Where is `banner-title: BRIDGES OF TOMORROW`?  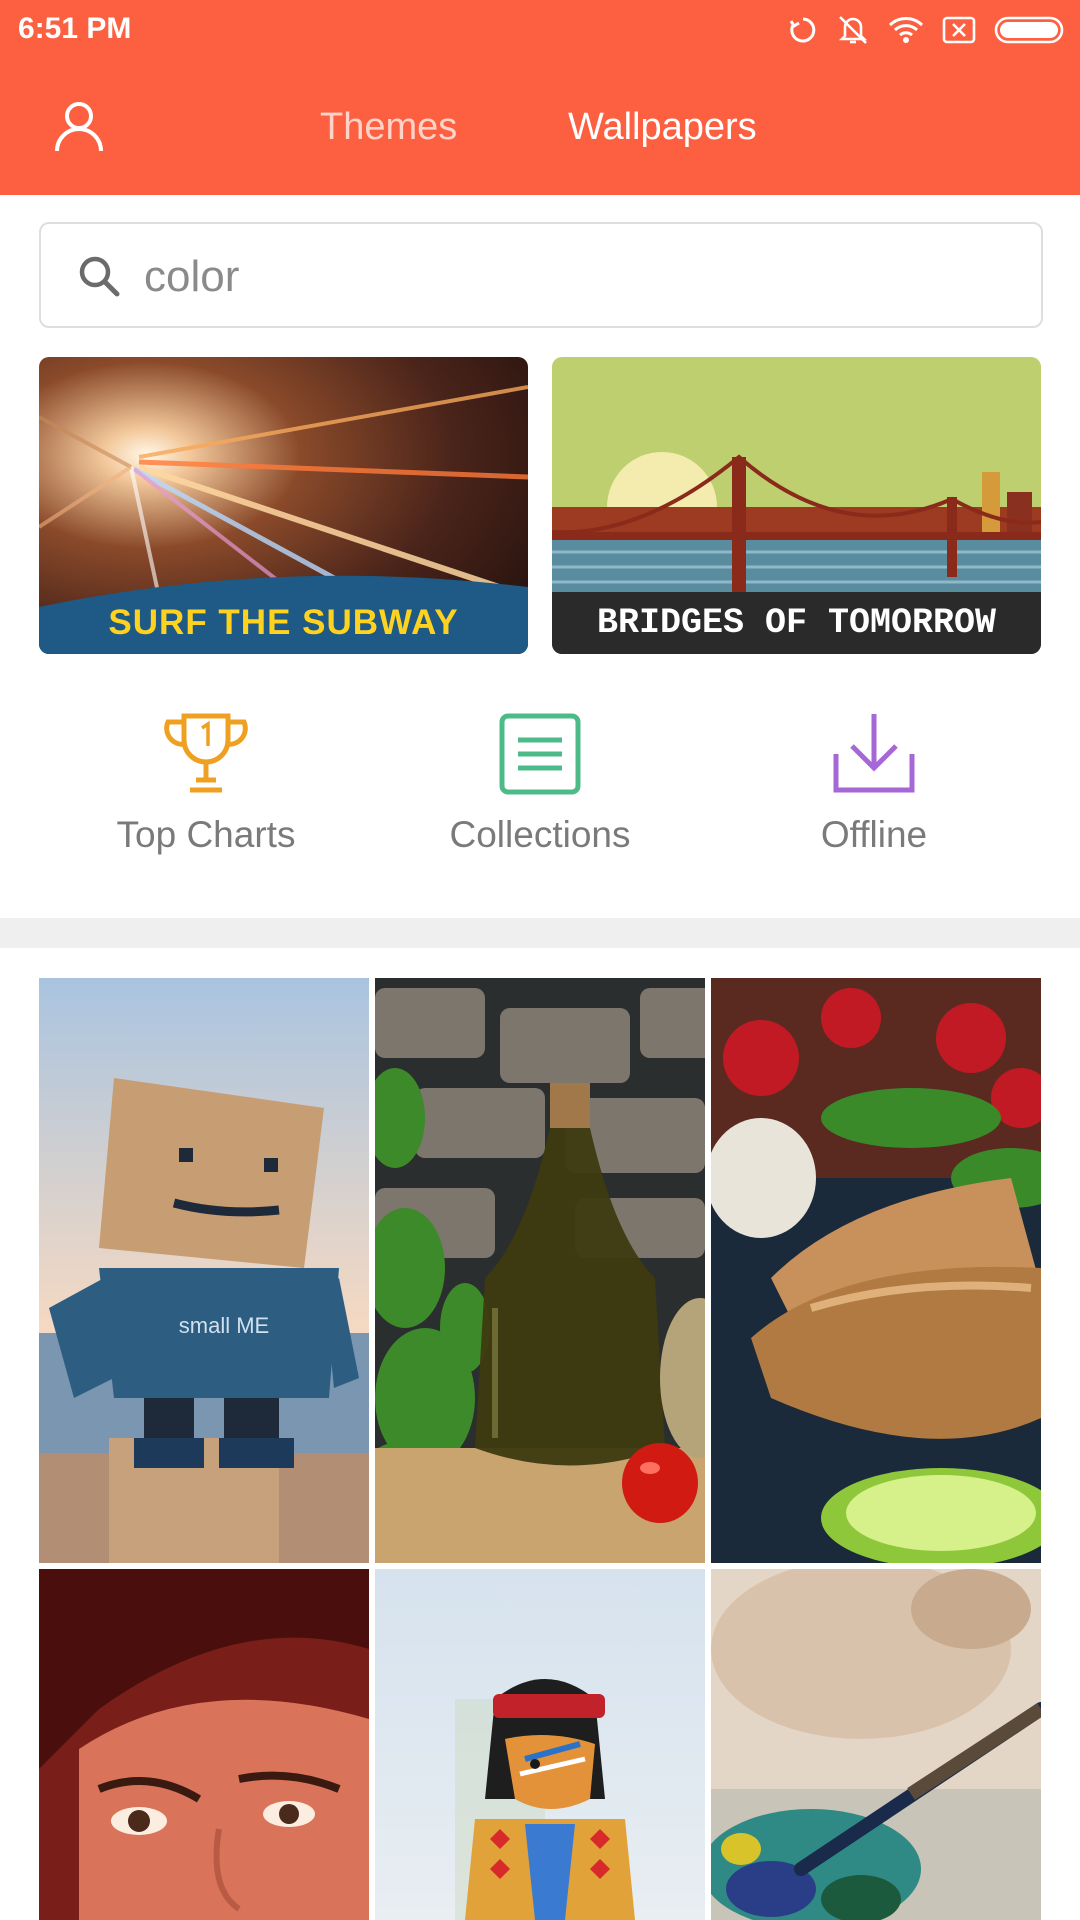 banner-title: BRIDGES OF TOMORROW is located at coordinates (796, 623).